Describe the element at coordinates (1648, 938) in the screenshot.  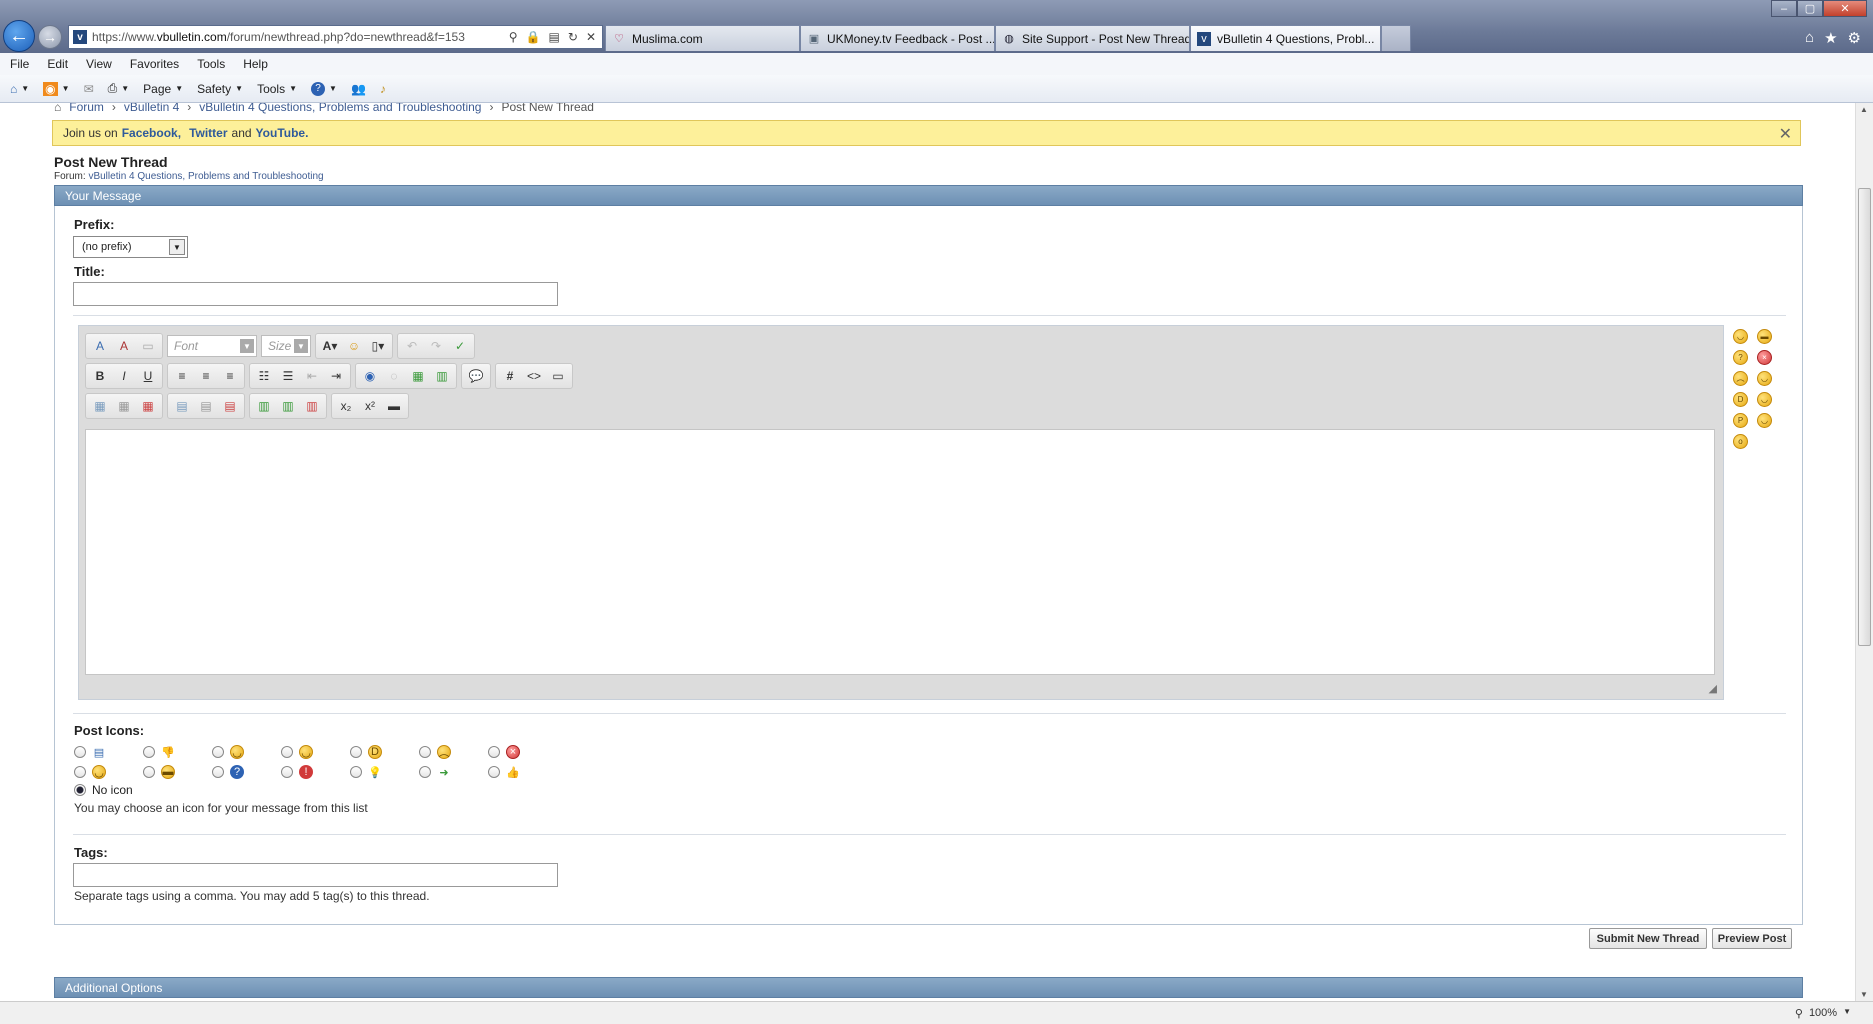
I see `submit-new-thread-button: Submit New Thread` at that location.